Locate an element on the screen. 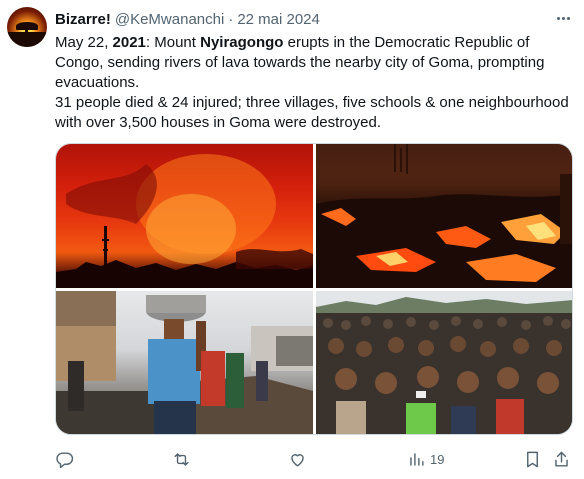 The image size is (584, 479). views-count: 19 is located at coordinates (437, 459).